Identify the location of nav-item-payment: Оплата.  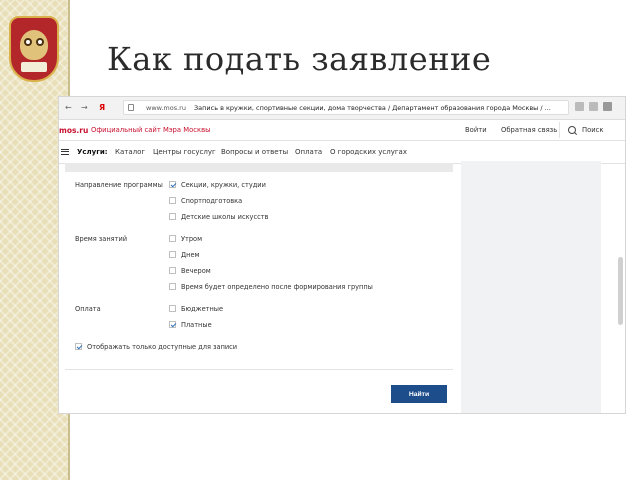
(308, 152).